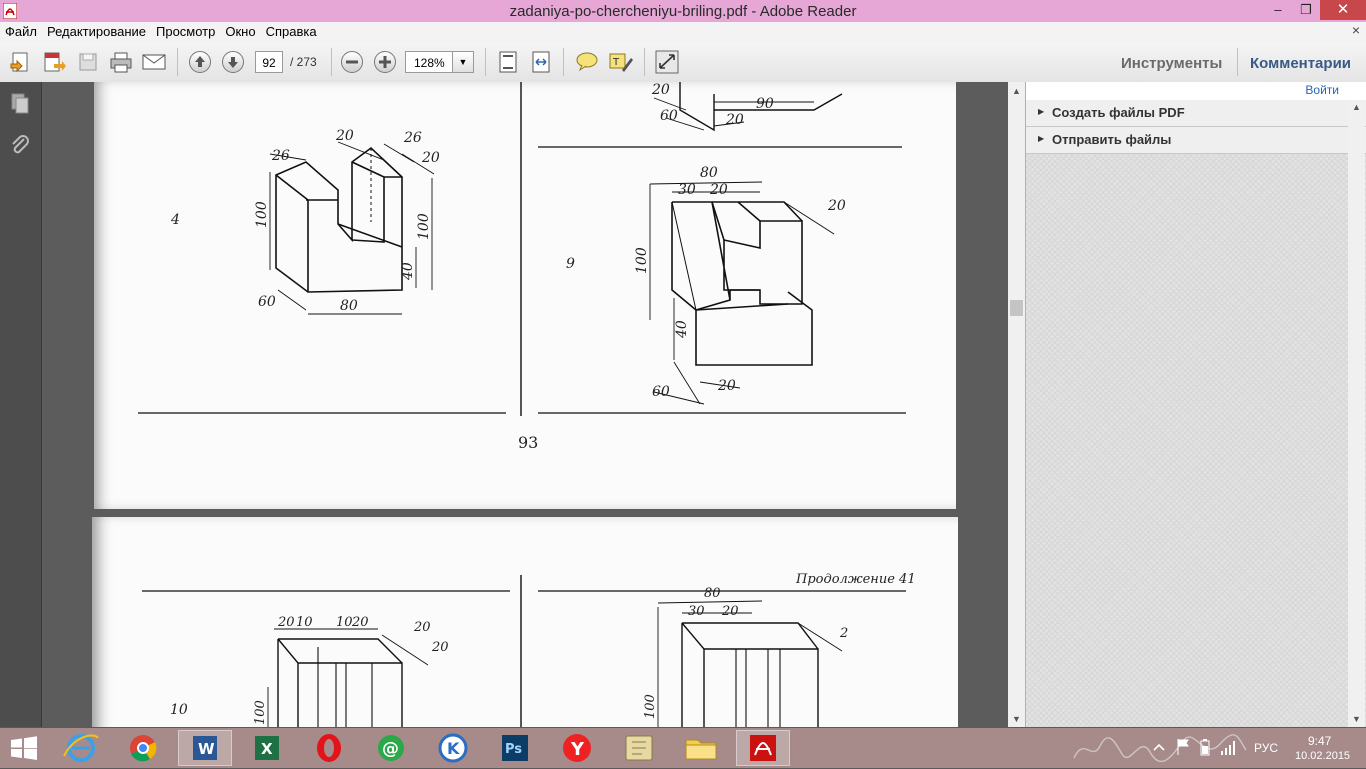 The image size is (1366, 769). I want to click on chrome-icon, so click(143, 748).